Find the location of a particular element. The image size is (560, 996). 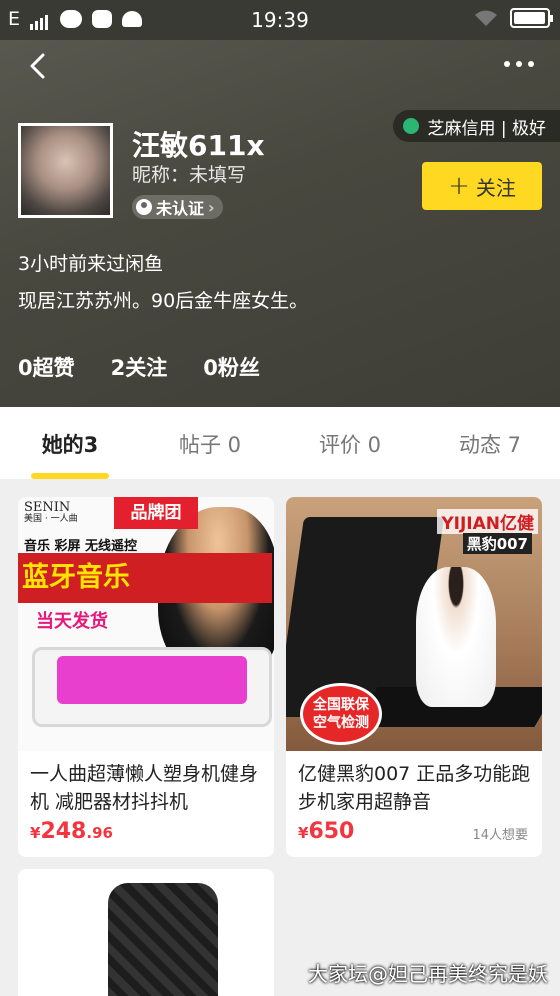

stat-likes: 0超赞 is located at coordinates (46, 367).